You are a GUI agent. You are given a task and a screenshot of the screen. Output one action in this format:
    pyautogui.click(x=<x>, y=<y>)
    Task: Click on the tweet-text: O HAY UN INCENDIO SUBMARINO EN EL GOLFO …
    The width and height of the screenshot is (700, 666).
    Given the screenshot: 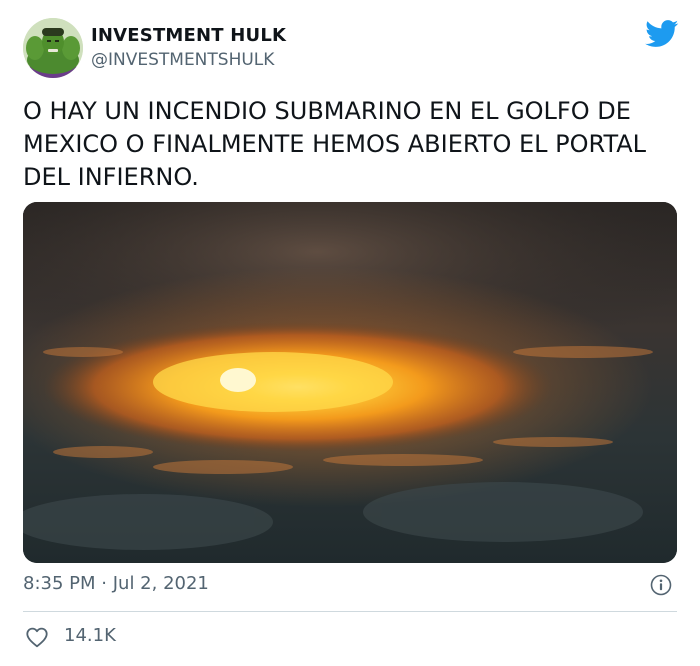 What is the action you would take?
    pyautogui.click(x=335, y=144)
    